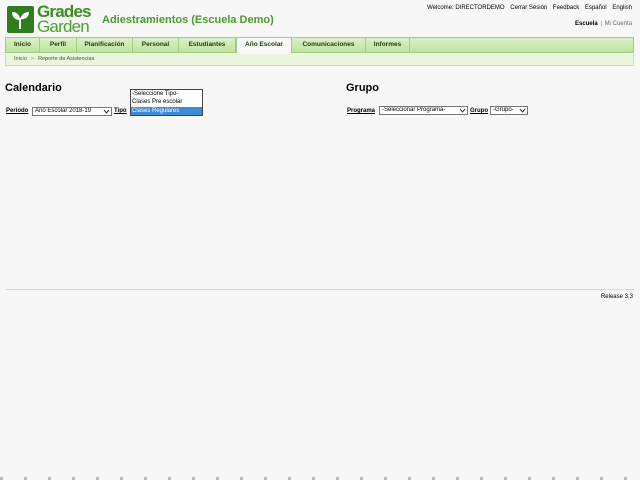  What do you see at coordinates (166, 110) in the screenshot?
I see `tipo-option-selected: Clases Regulares` at bounding box center [166, 110].